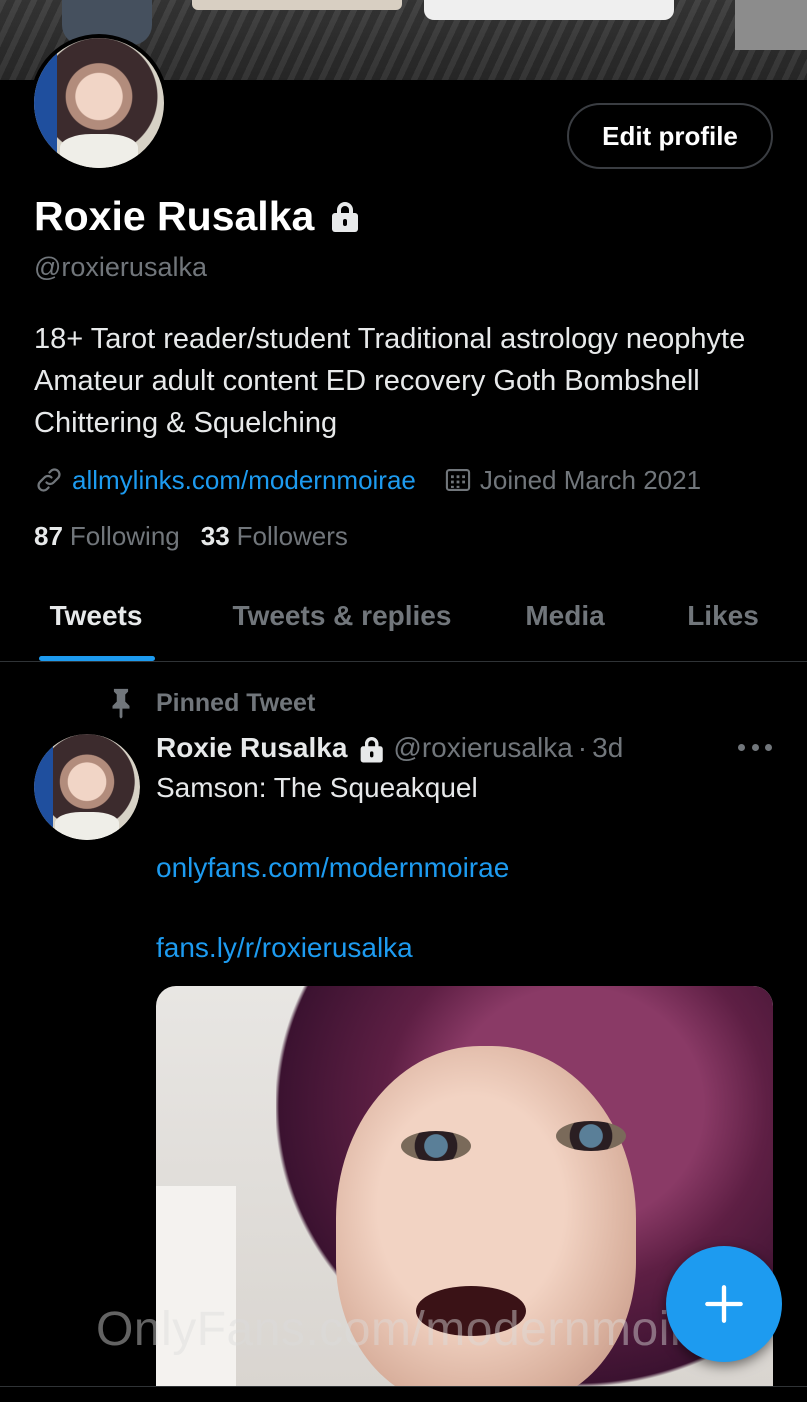 The height and width of the screenshot is (1402, 807). What do you see at coordinates (96, 616) in the screenshot?
I see `tab-tweets: Tweets` at bounding box center [96, 616].